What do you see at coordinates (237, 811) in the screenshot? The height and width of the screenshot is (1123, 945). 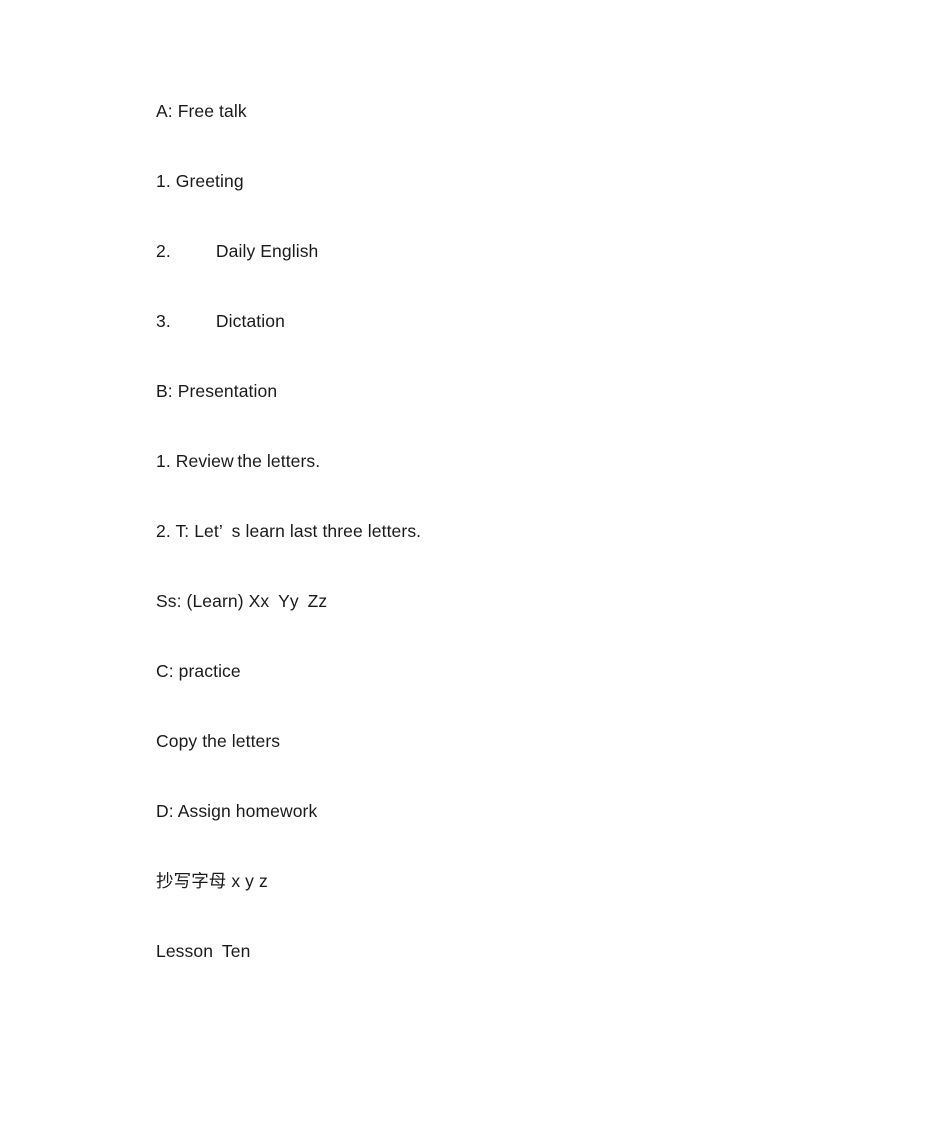 I see `text-line-section-d: D: Assign homework` at bounding box center [237, 811].